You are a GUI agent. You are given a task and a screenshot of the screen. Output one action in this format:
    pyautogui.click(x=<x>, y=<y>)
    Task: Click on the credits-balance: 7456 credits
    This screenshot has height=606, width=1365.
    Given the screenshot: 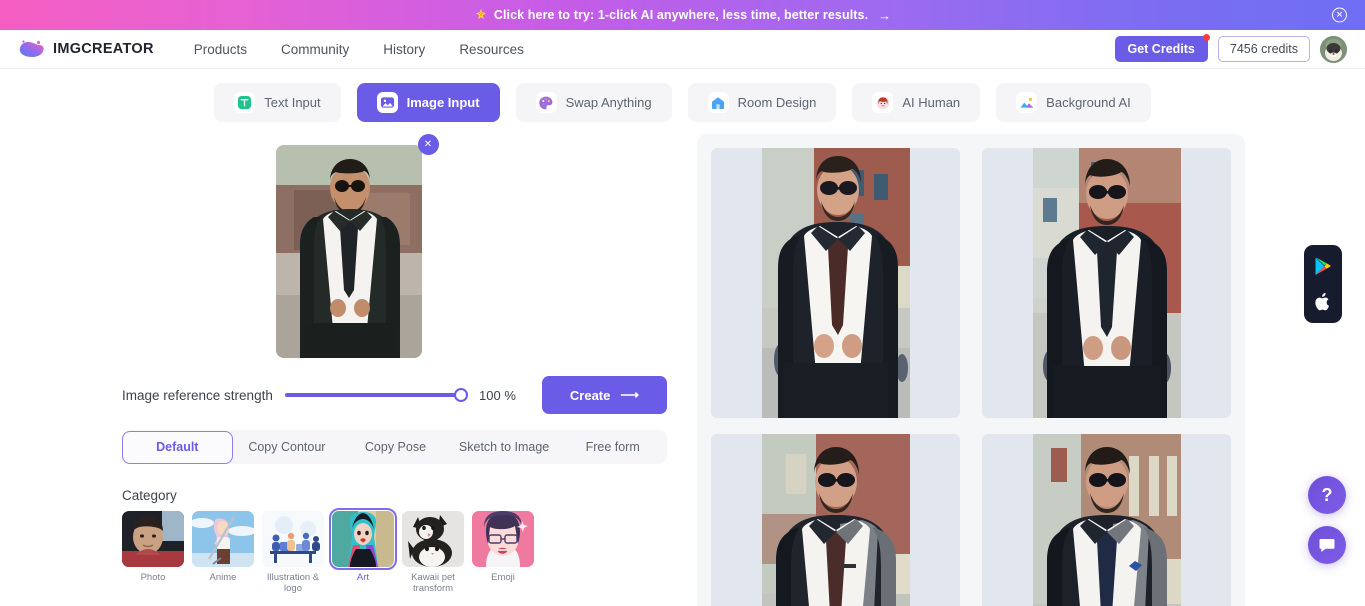 What is the action you would take?
    pyautogui.click(x=1263, y=49)
    